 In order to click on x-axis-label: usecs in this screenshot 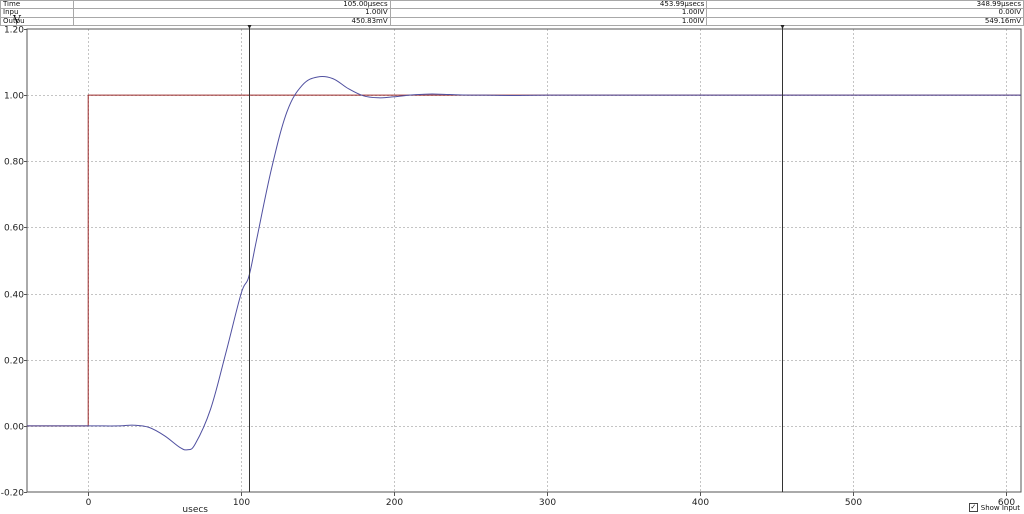, I will do `click(195, 509)`.